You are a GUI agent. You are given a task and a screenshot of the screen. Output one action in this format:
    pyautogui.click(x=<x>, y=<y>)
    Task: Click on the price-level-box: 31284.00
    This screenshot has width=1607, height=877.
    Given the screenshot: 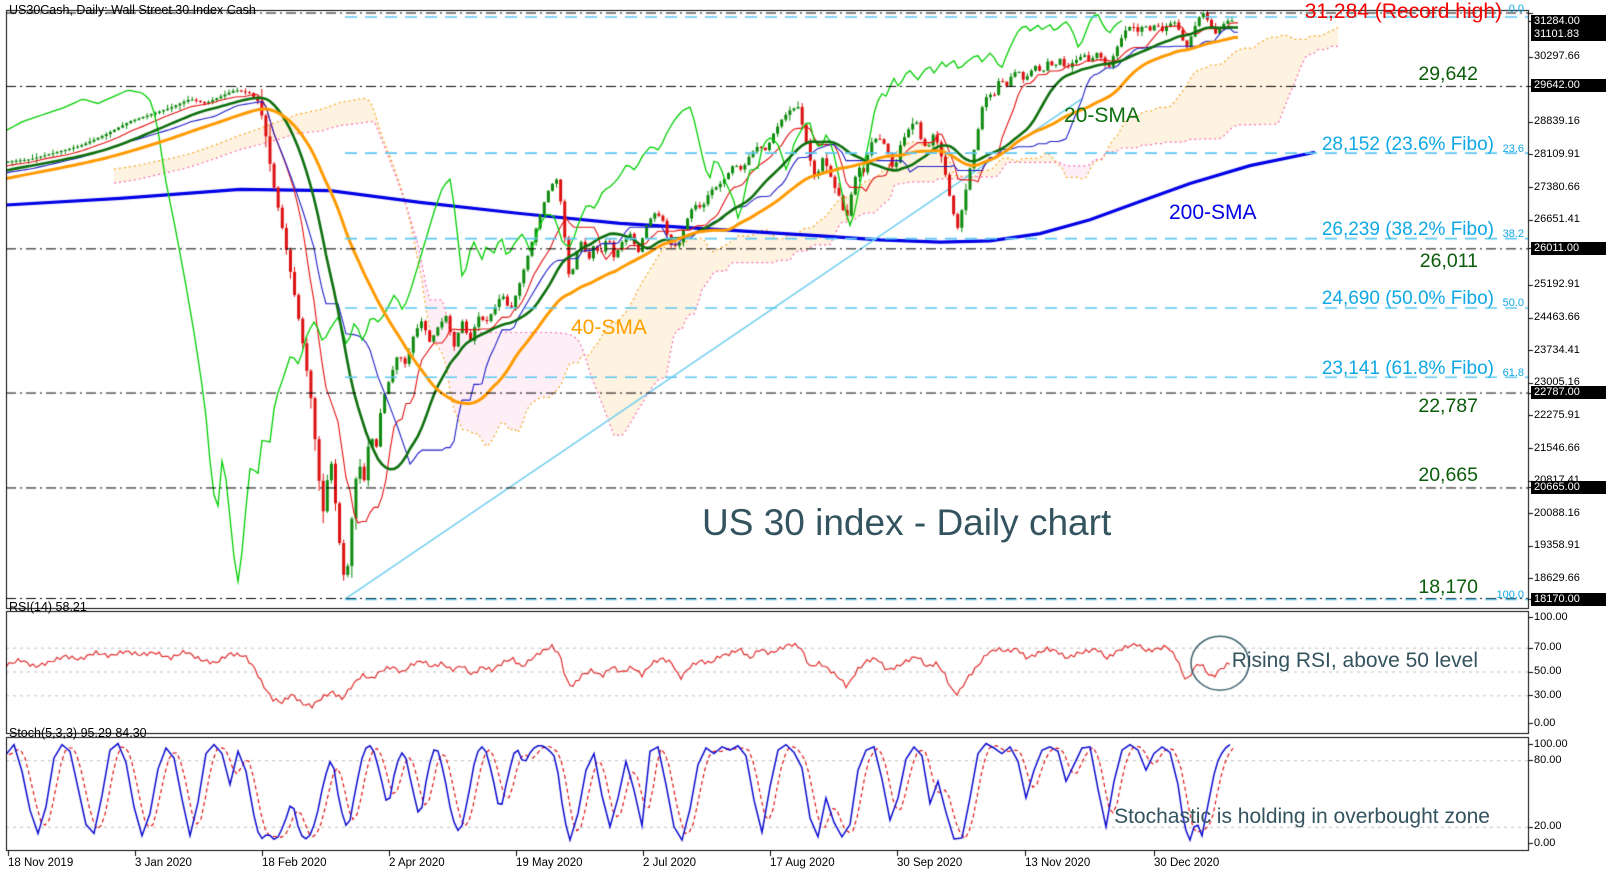 What is the action you would take?
    pyautogui.click(x=1568, y=21)
    